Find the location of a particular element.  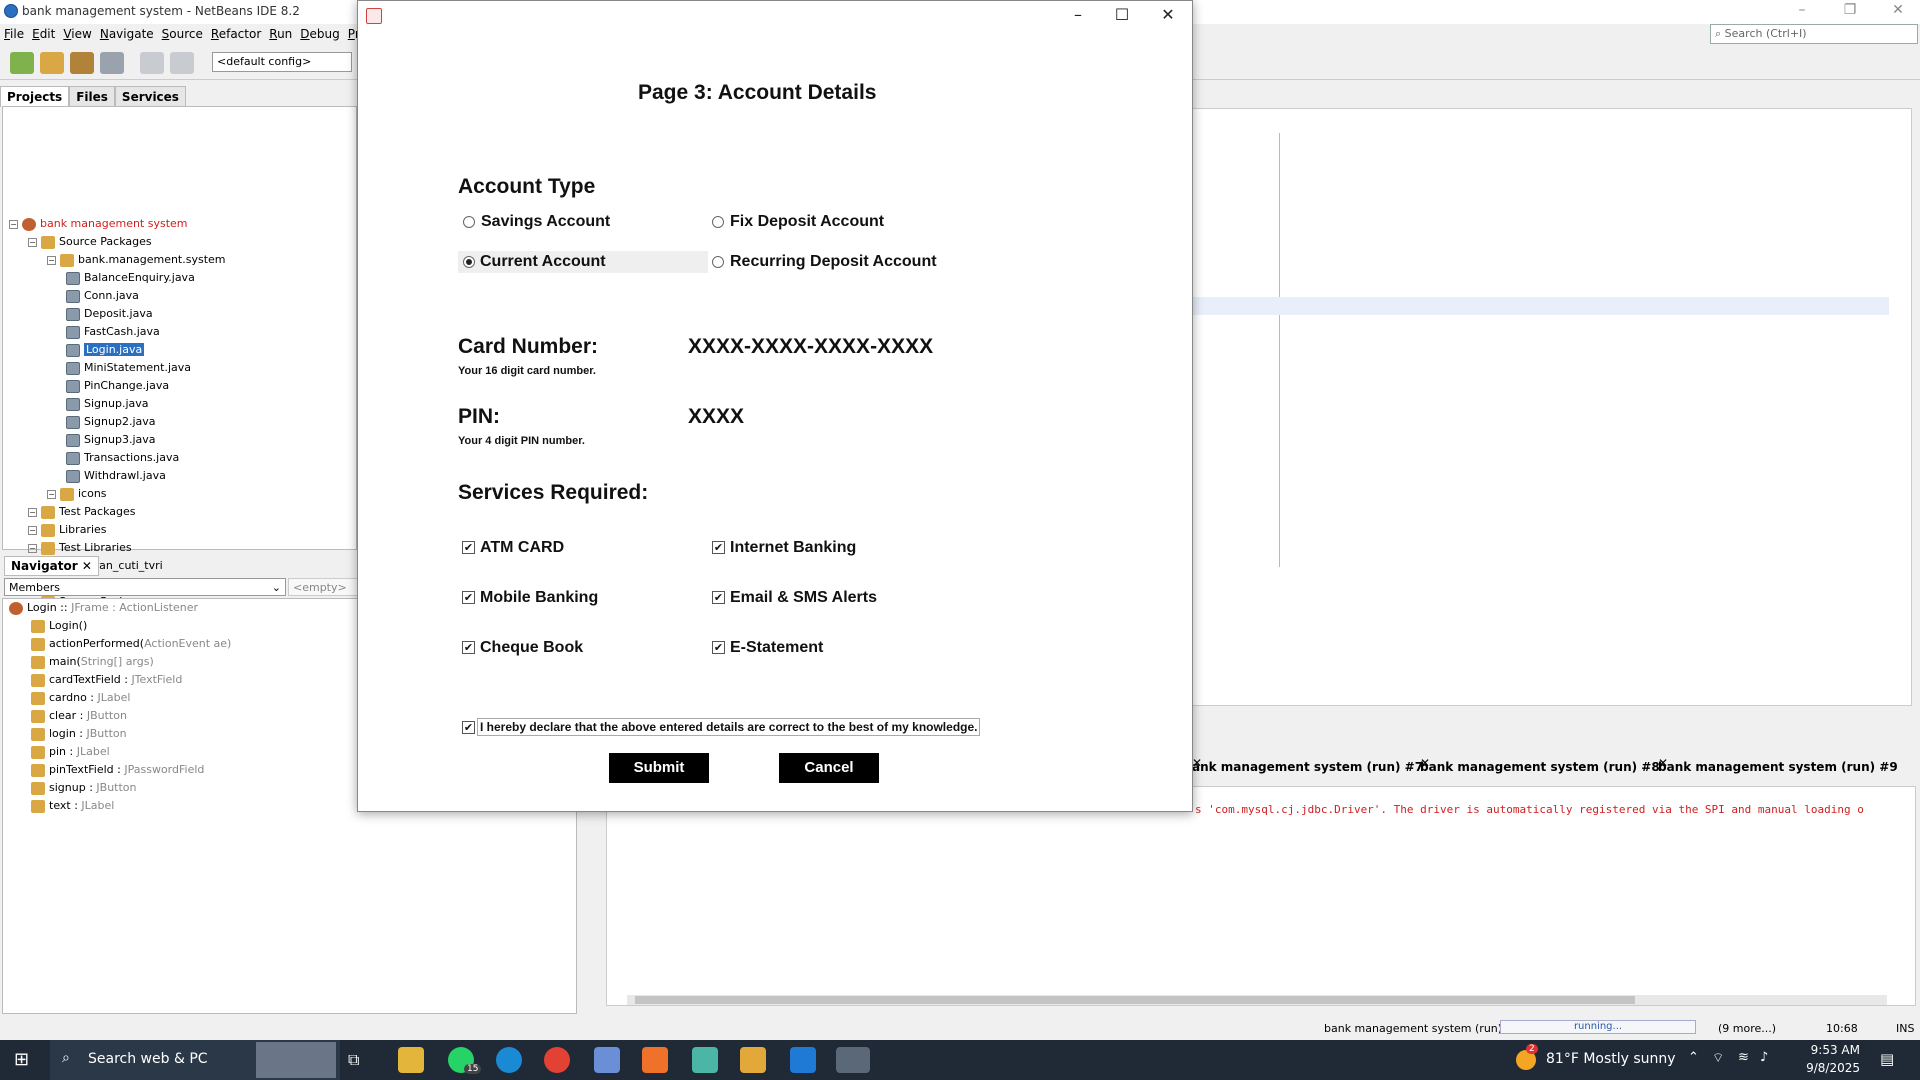

recurring-deposit-label: Recurring Deposit Account is located at coordinates (833, 262).